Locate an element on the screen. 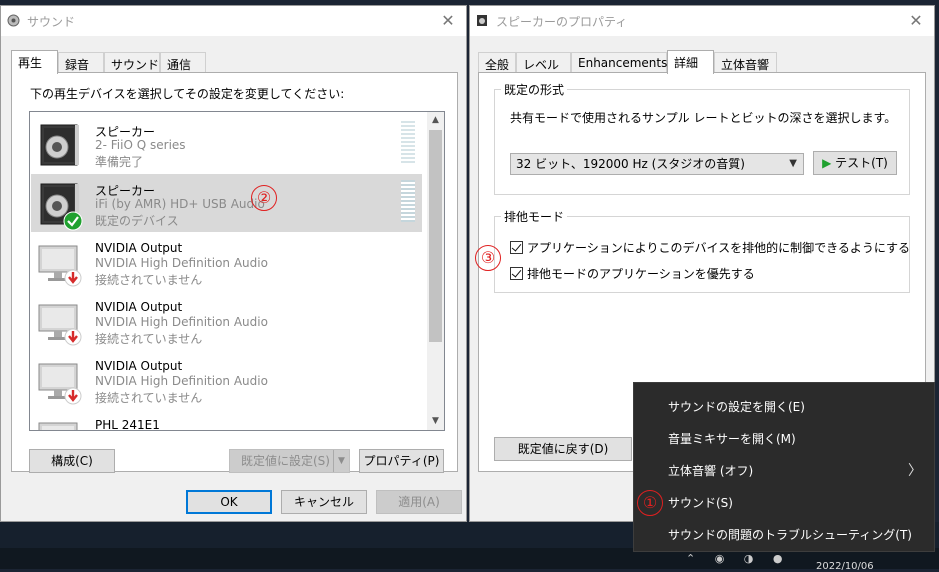 The height and width of the screenshot is (572, 939). ok-button: OK is located at coordinates (229, 502).